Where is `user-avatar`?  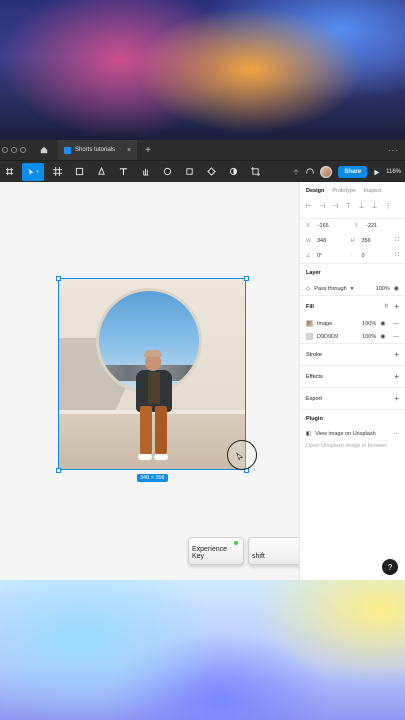 user-avatar is located at coordinates (326, 171).